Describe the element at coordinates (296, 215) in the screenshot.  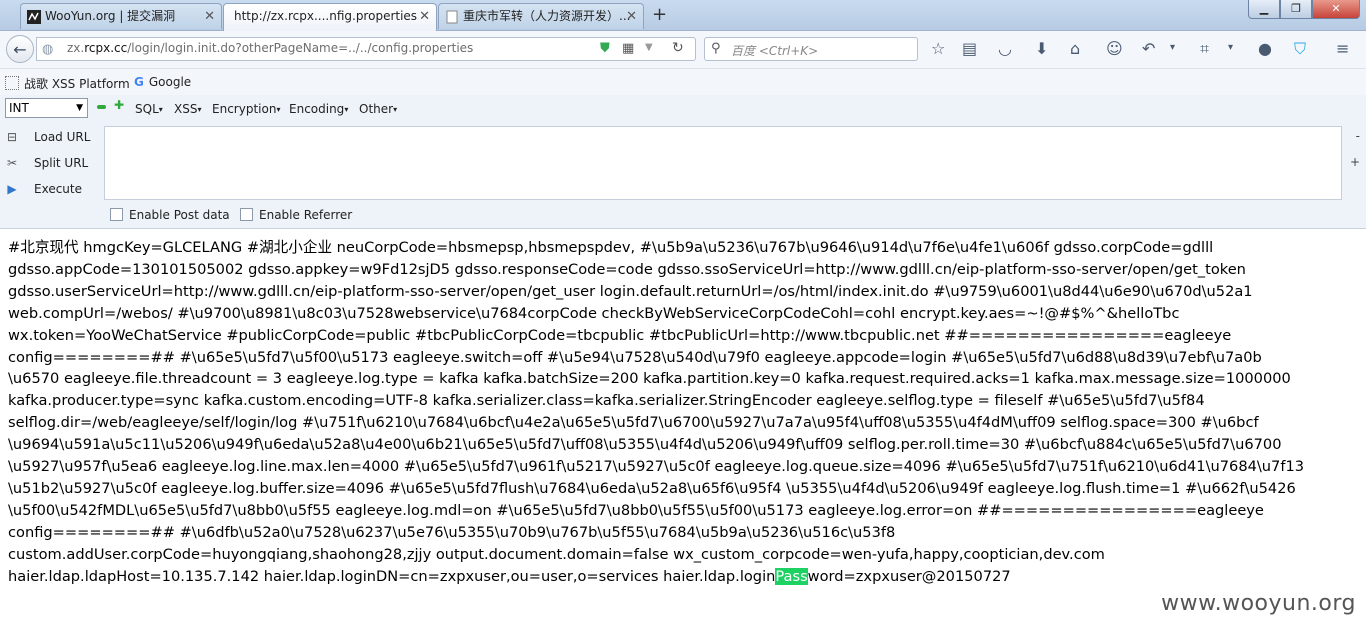
I see `enable-referrer-checkbox: Enable Referrer` at that location.